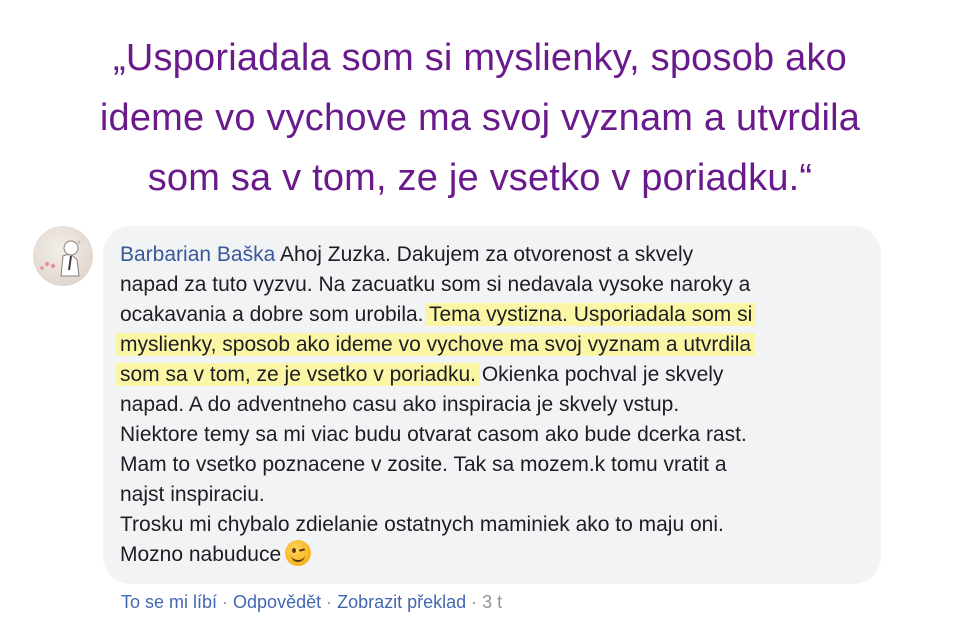 Image resolution: width=960 pixels, height=640 pixels. What do you see at coordinates (492, 602) in the screenshot?
I see `timestamp: 3 t` at bounding box center [492, 602].